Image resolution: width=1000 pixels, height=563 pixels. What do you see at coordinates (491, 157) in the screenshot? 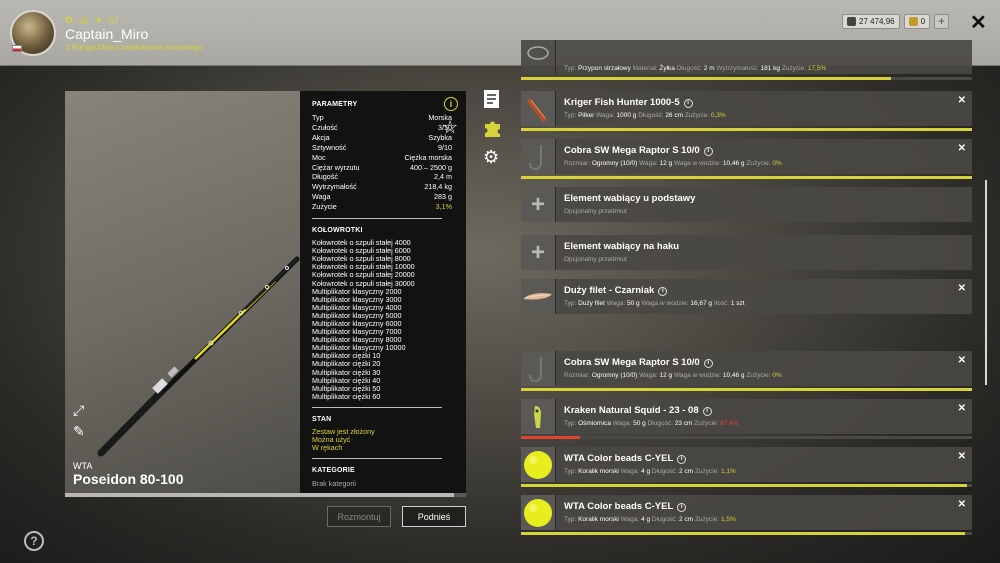
I see `settings-gear-icon: ⚙` at bounding box center [491, 157].